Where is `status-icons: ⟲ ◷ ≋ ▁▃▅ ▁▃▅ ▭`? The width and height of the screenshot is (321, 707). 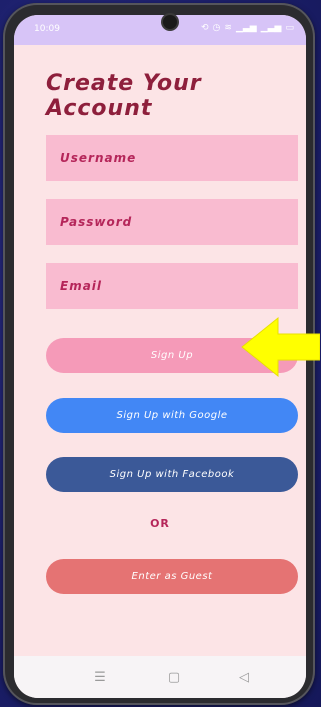
status-icons: ⟲ ◷ ≋ ▁▃▅ ▁▃▅ ▭ is located at coordinates (247, 28).